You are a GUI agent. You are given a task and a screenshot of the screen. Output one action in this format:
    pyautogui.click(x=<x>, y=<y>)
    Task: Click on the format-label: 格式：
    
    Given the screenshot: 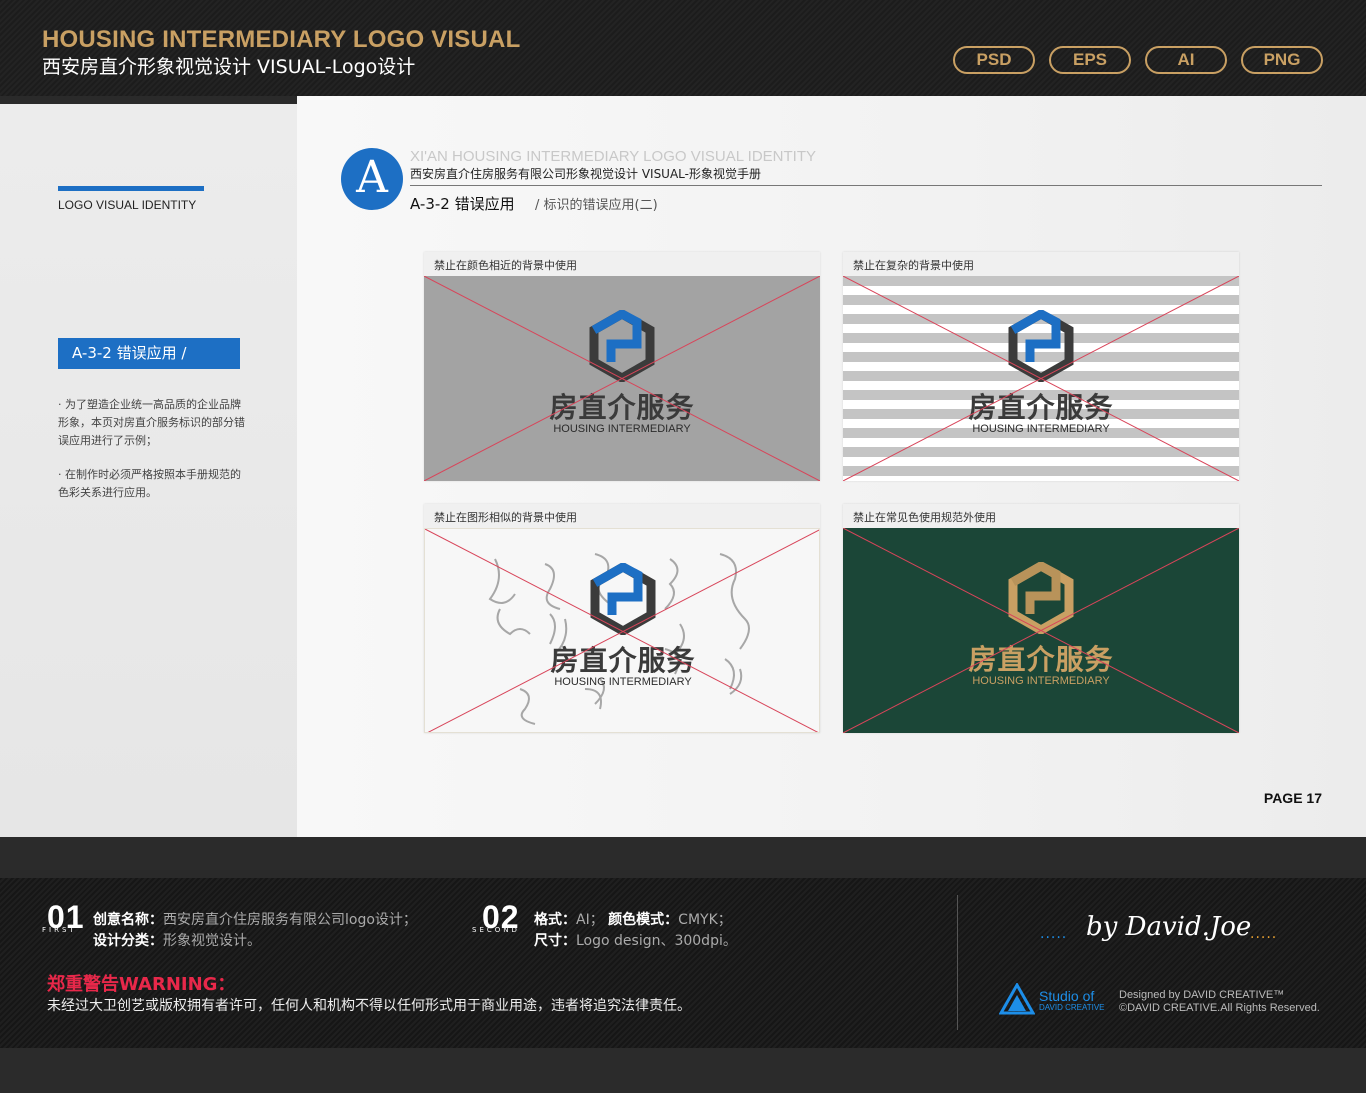 What is the action you would take?
    pyautogui.click(x=555, y=920)
    